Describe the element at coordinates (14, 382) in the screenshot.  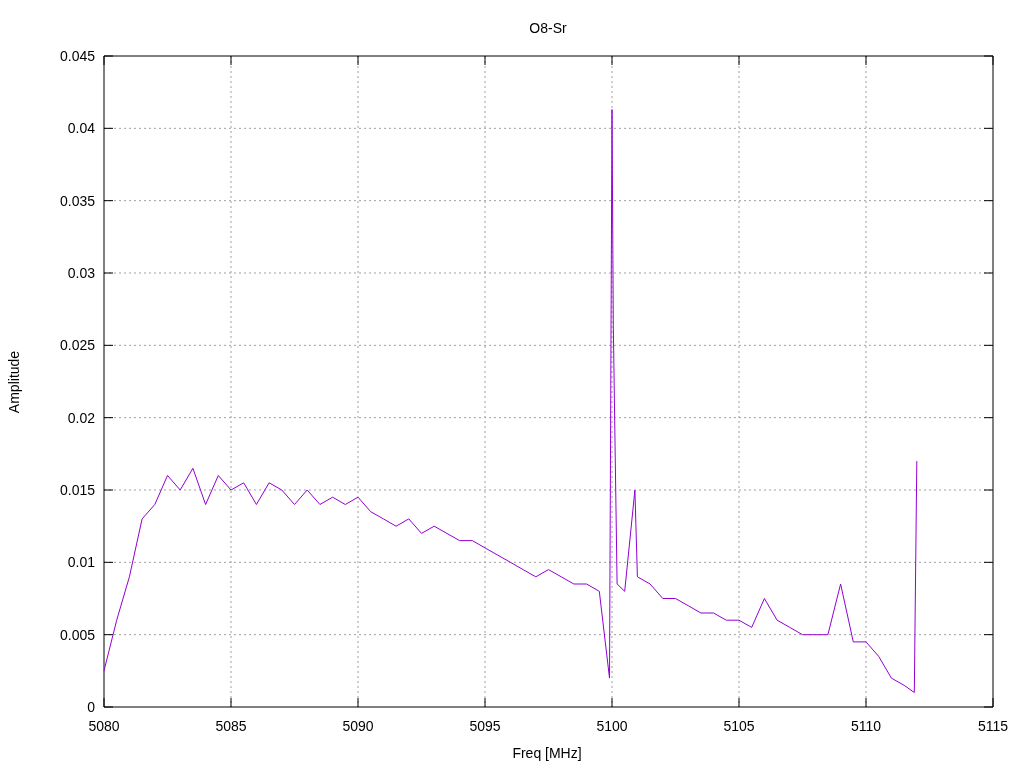
I see `y-axis-label: Amplitude` at that location.